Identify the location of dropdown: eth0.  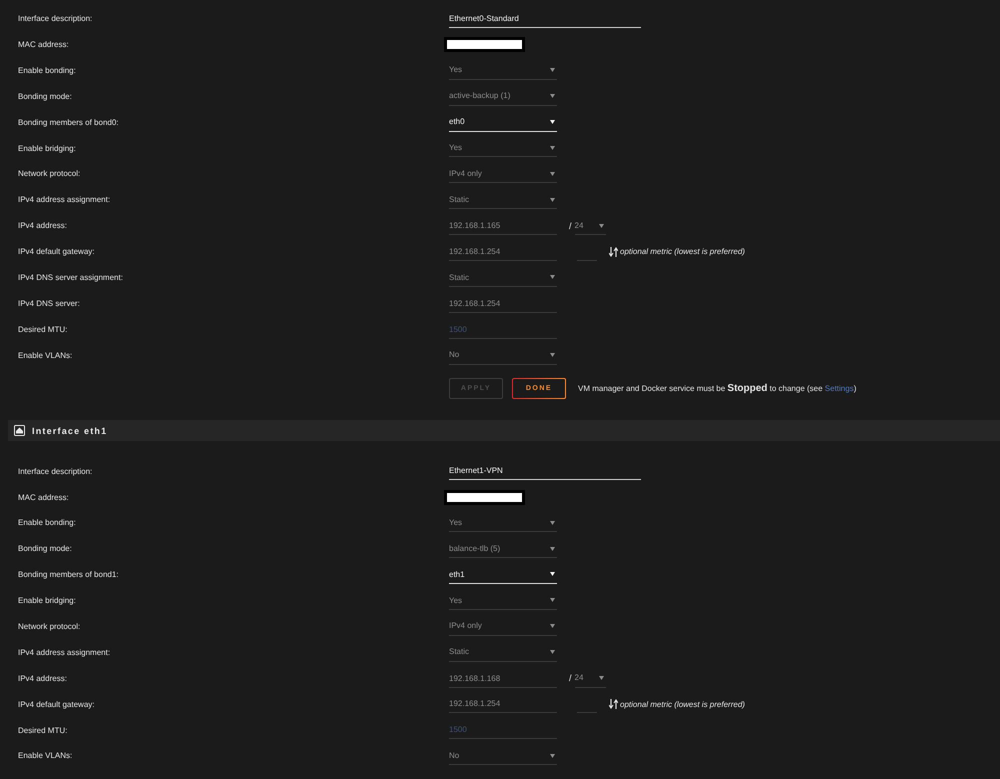
(503, 123).